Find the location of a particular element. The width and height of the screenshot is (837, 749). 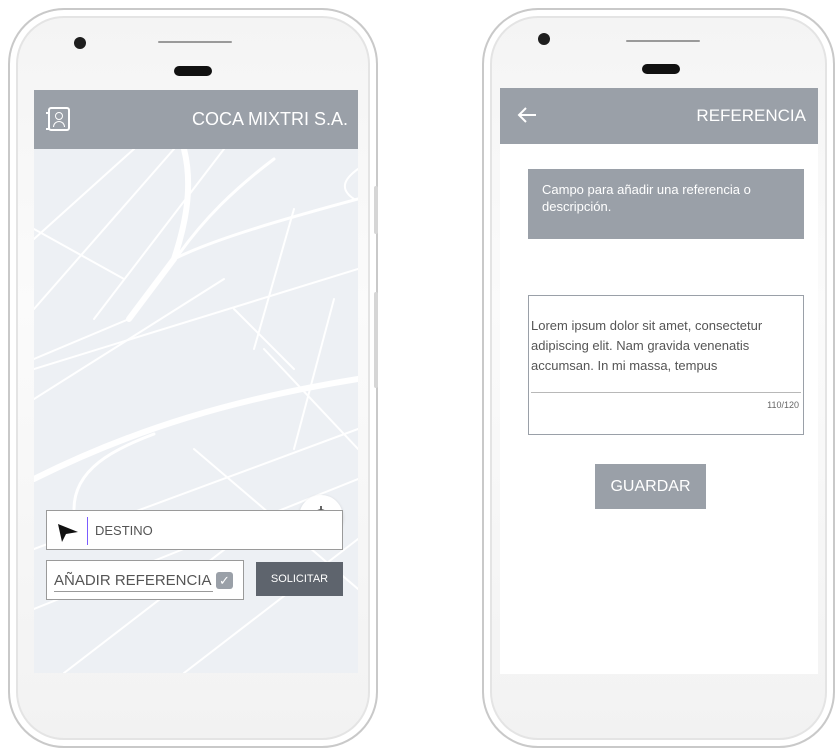

textarea-underline is located at coordinates (666, 392).